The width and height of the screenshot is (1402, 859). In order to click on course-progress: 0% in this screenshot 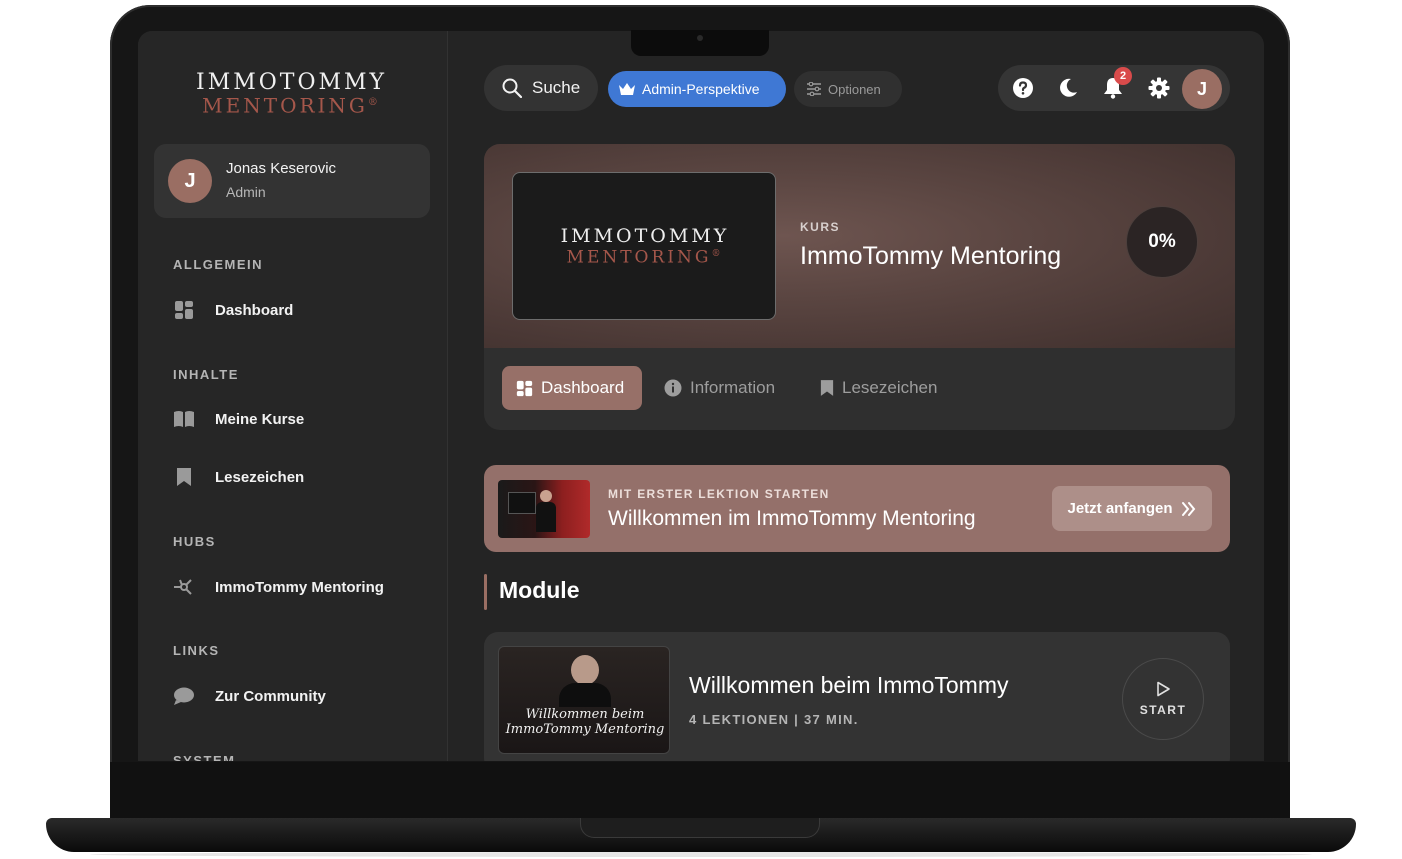, I will do `click(1162, 242)`.